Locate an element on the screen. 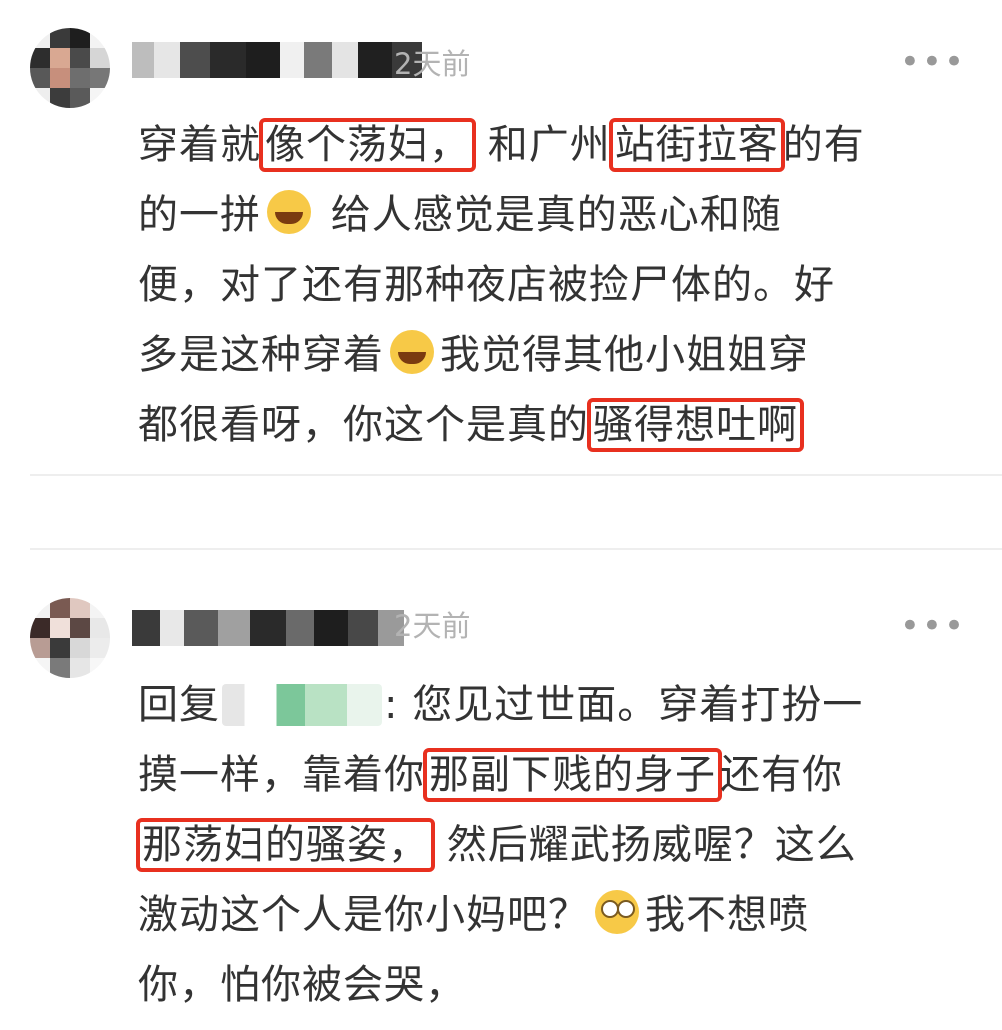 The image size is (1002, 1030). text-segment: 穿着就 is located at coordinates (199, 145).